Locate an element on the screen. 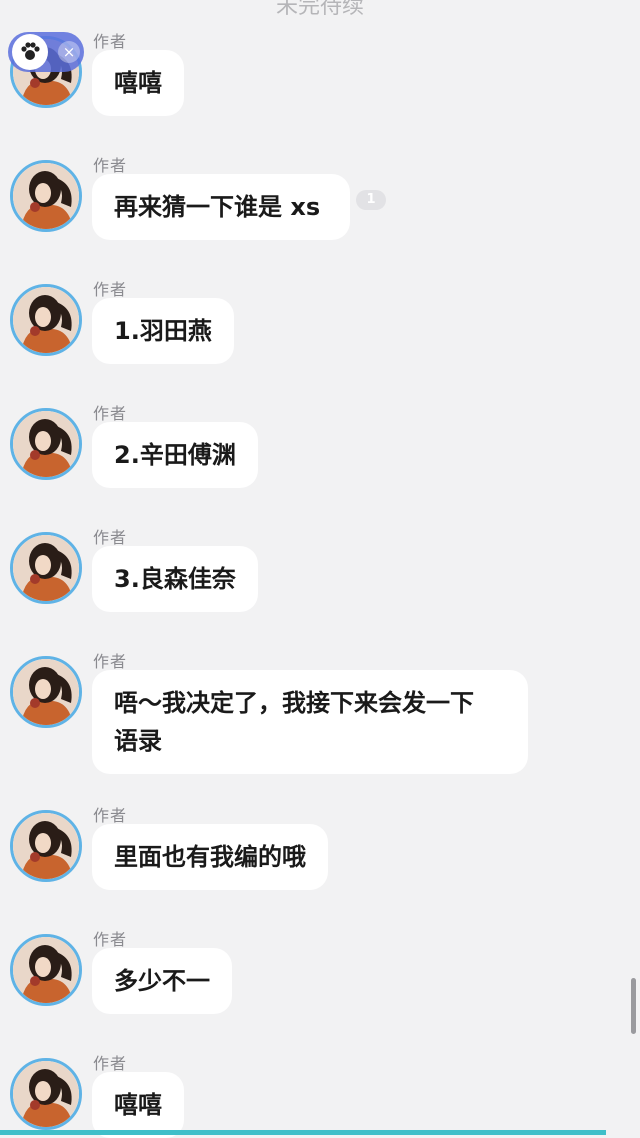 The width and height of the screenshot is (640, 1138). message-bubble: 多少不一 is located at coordinates (162, 981).